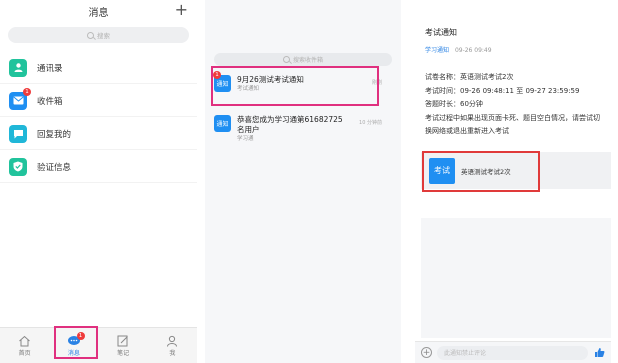 Image resolution: width=618 pixels, height=363 pixels. What do you see at coordinates (599, 353) in the screenshot?
I see `thumbs-up-icon` at bounding box center [599, 353].